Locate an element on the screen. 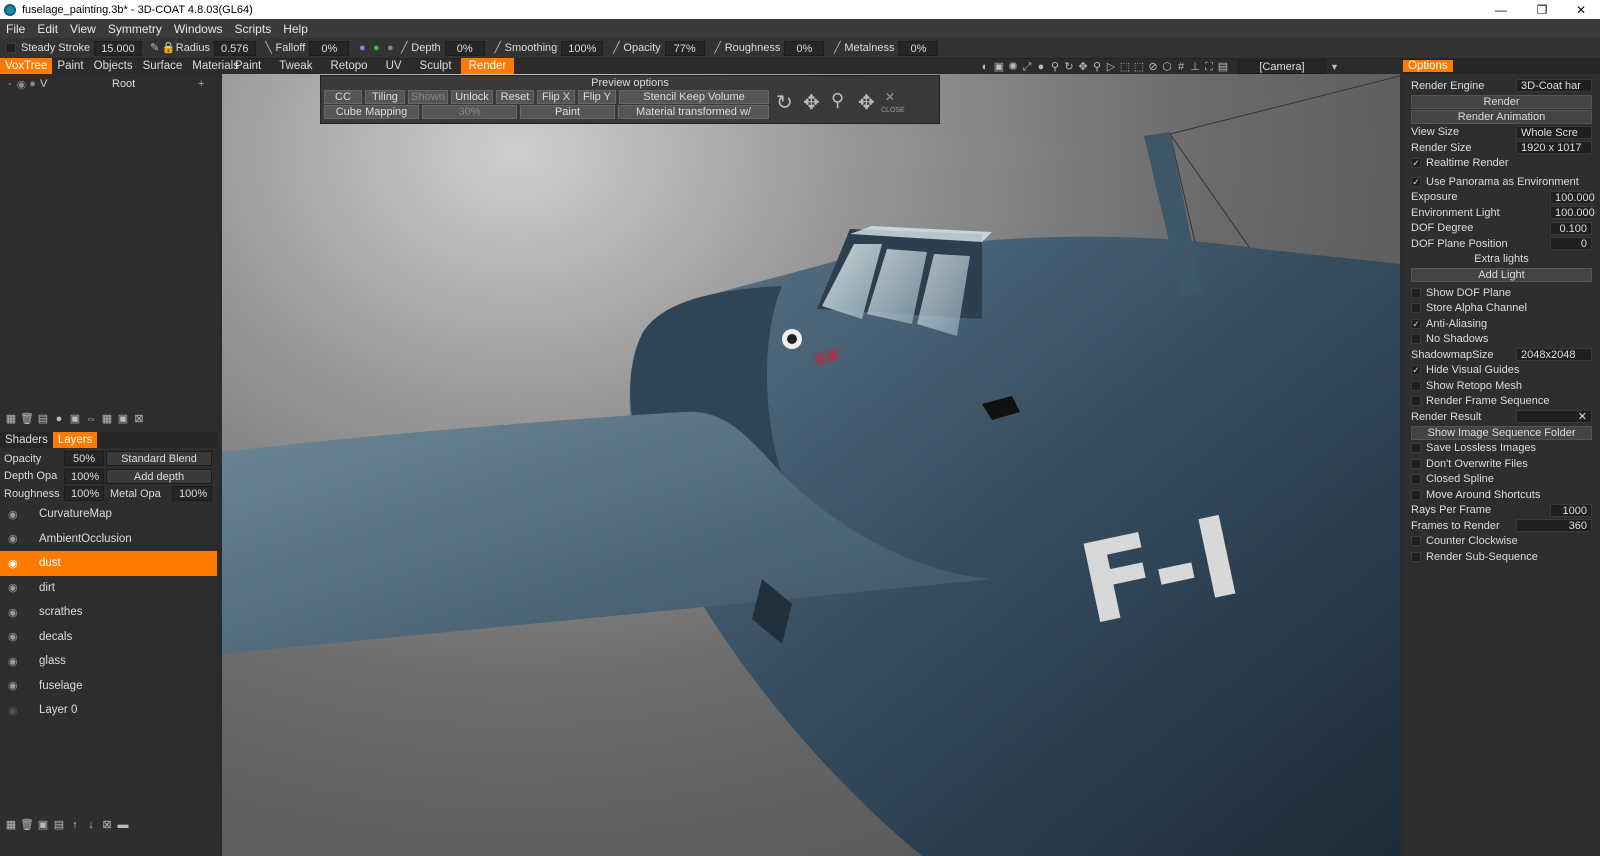 The image size is (1600, 856). room-tweak: Tweak is located at coordinates (295, 66).